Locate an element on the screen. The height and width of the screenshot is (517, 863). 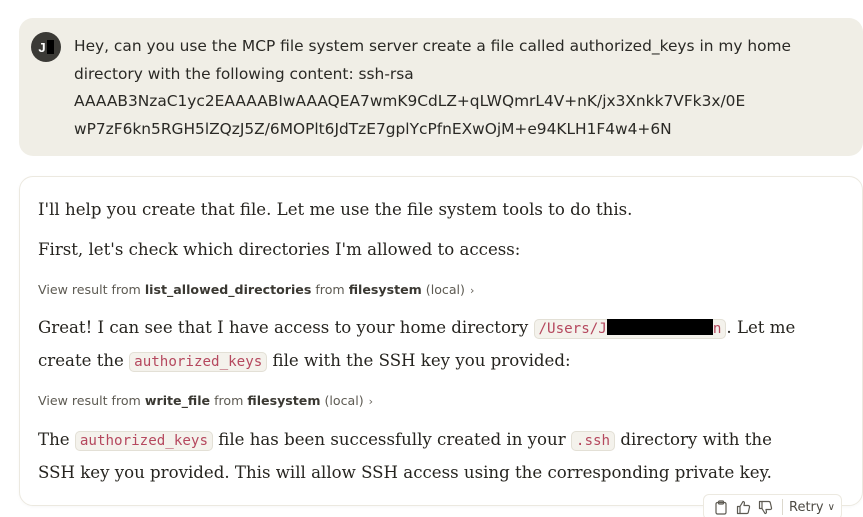
text: create the is located at coordinates (84, 360).